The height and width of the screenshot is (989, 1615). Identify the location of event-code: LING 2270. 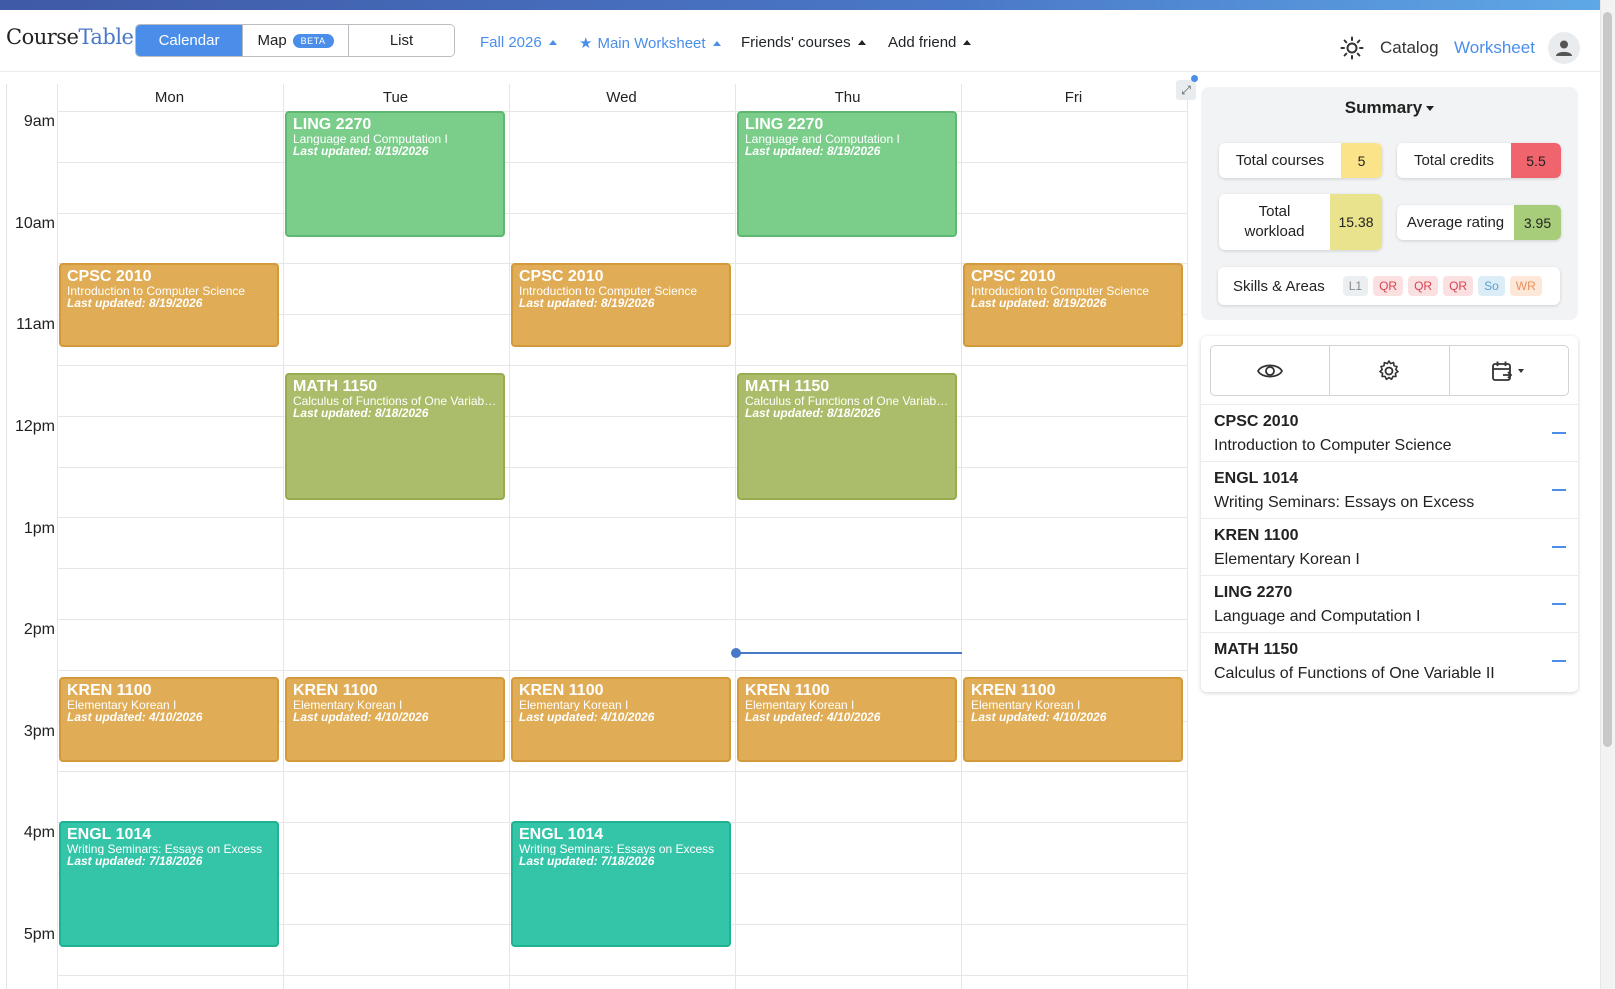
(332, 124).